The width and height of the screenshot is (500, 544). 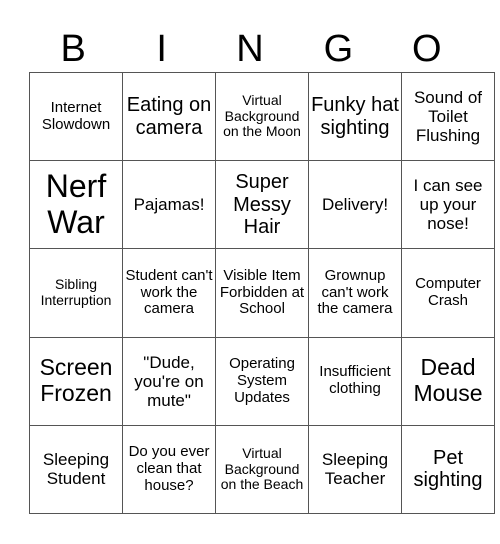 What do you see at coordinates (169, 205) in the screenshot?
I see `bingo-cell: Pajamas!` at bounding box center [169, 205].